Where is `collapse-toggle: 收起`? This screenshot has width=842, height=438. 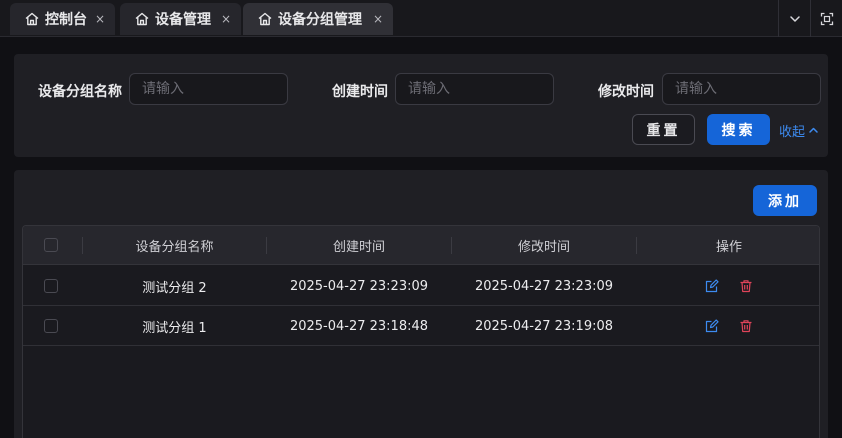
collapse-toggle: 收起 is located at coordinates (799, 130).